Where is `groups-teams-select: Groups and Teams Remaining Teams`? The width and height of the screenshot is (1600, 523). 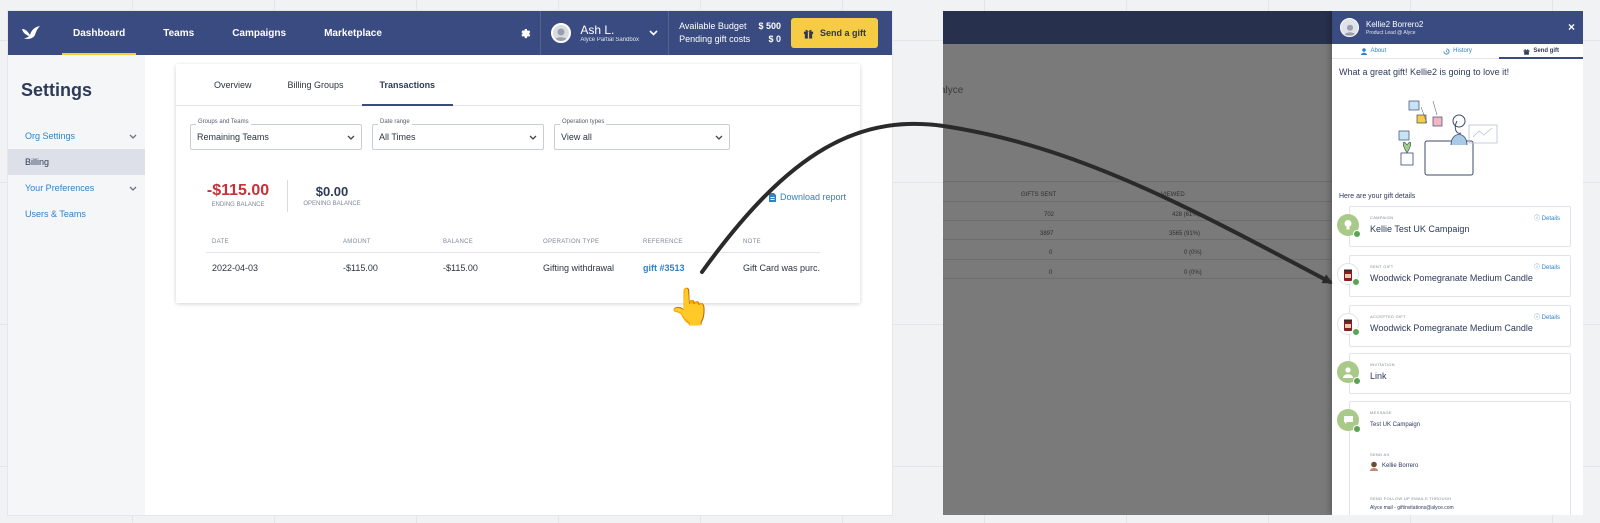
groups-teams-select: Groups and Teams Remaining Teams is located at coordinates (276, 134).